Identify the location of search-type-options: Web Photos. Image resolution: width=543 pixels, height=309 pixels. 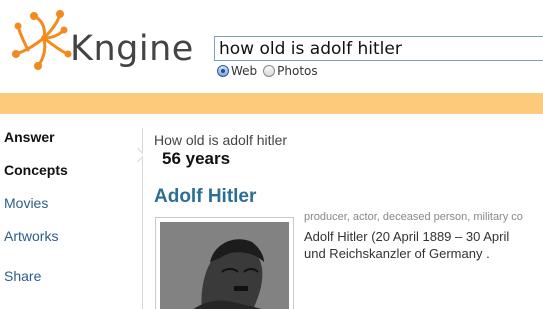
(270, 71).